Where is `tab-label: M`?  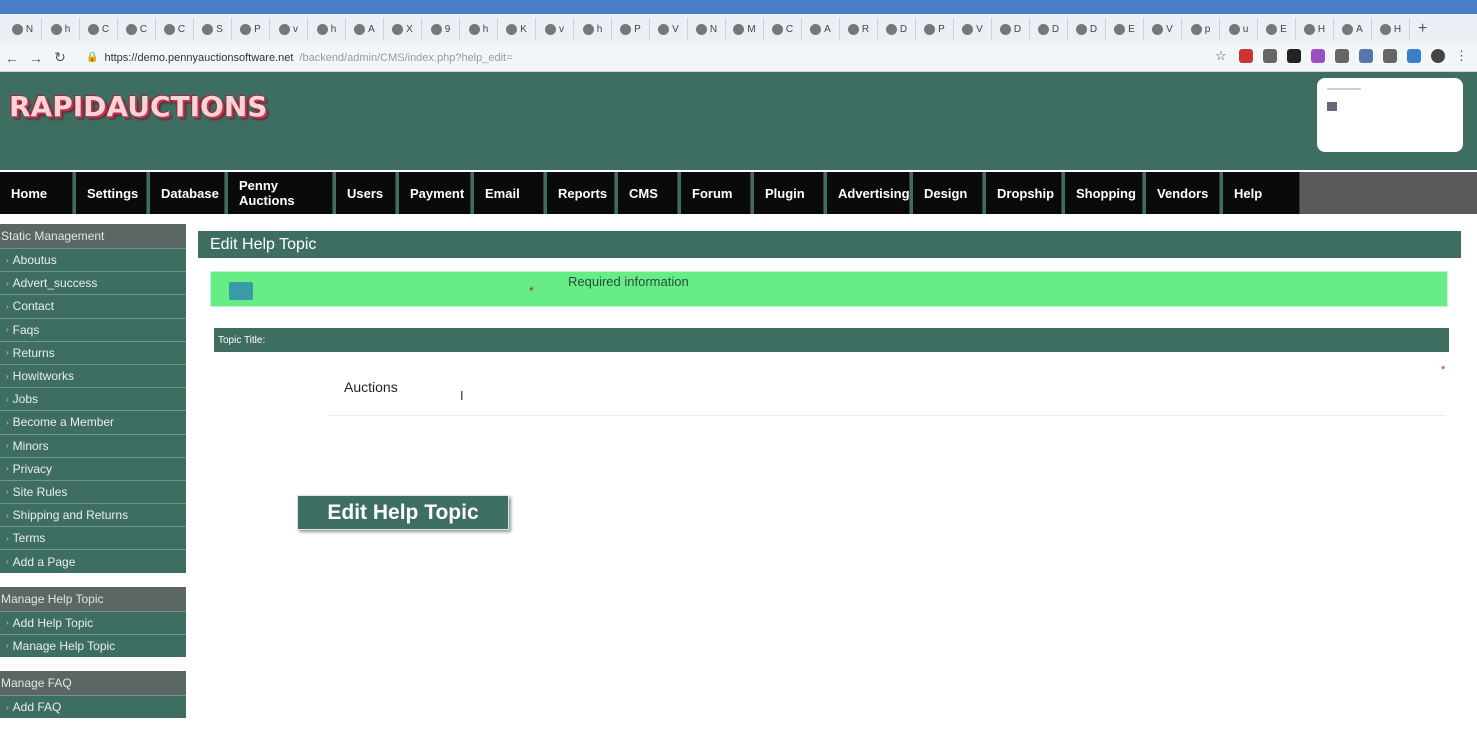
tab-label: M is located at coordinates (751, 29).